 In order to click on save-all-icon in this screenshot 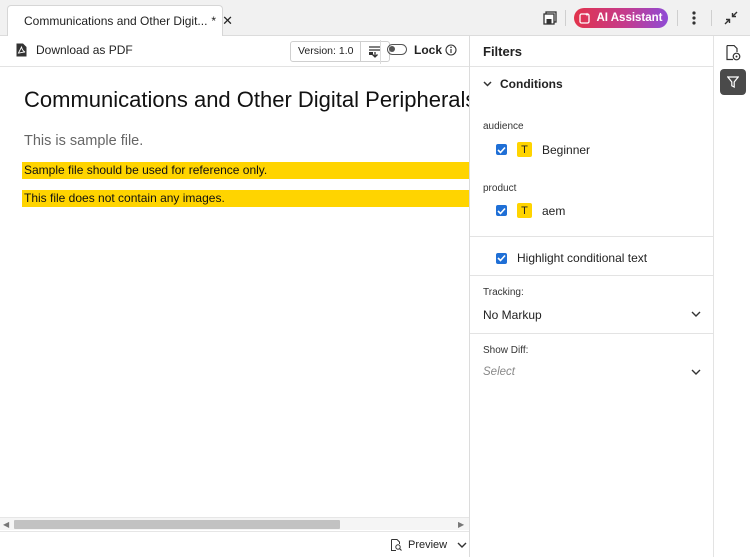, I will do `click(550, 18)`.